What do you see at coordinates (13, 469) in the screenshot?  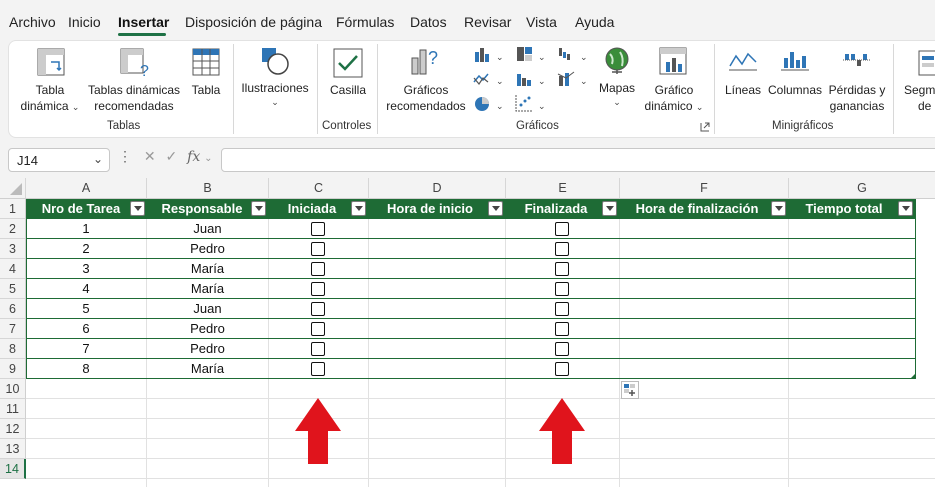 I see `row-header-14: 14` at bounding box center [13, 469].